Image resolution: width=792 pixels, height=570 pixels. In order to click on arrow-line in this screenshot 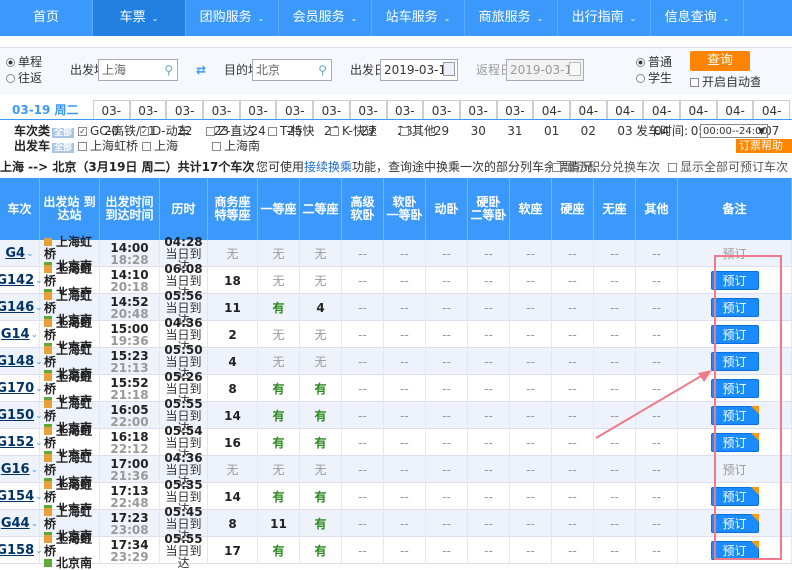, I will do `click(652, 405)`.